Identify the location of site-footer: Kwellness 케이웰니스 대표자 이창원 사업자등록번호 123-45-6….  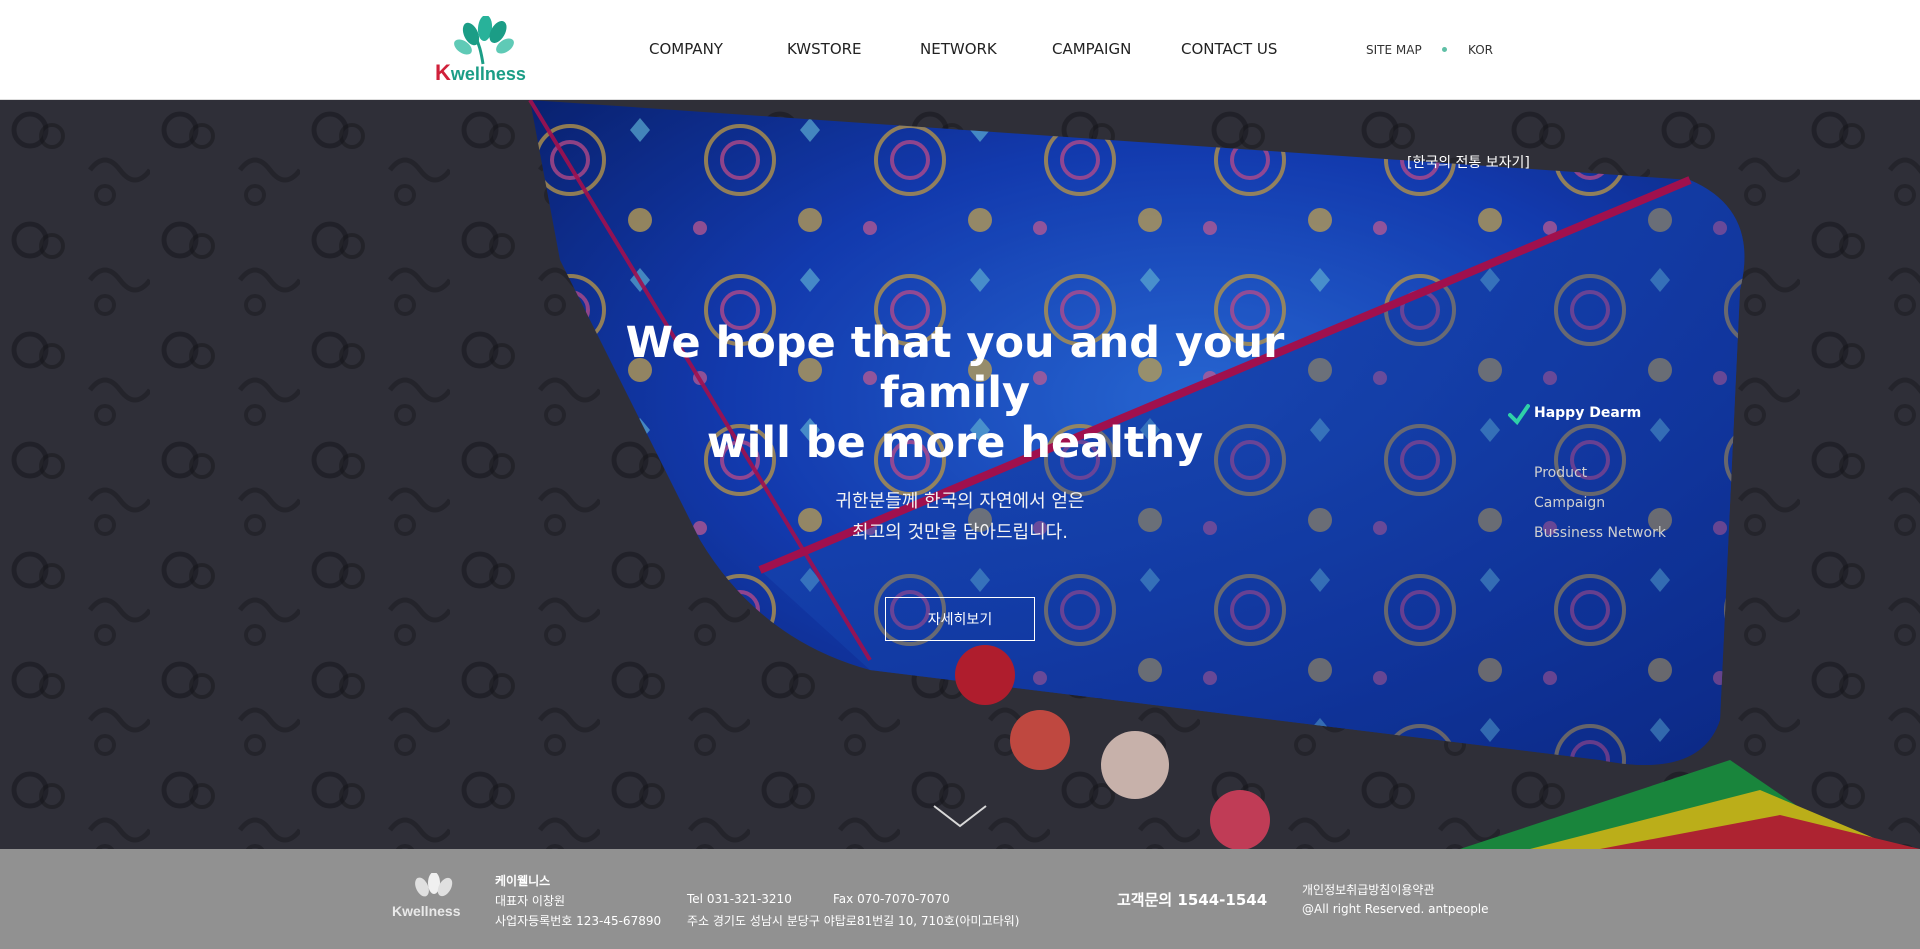
(960, 899).